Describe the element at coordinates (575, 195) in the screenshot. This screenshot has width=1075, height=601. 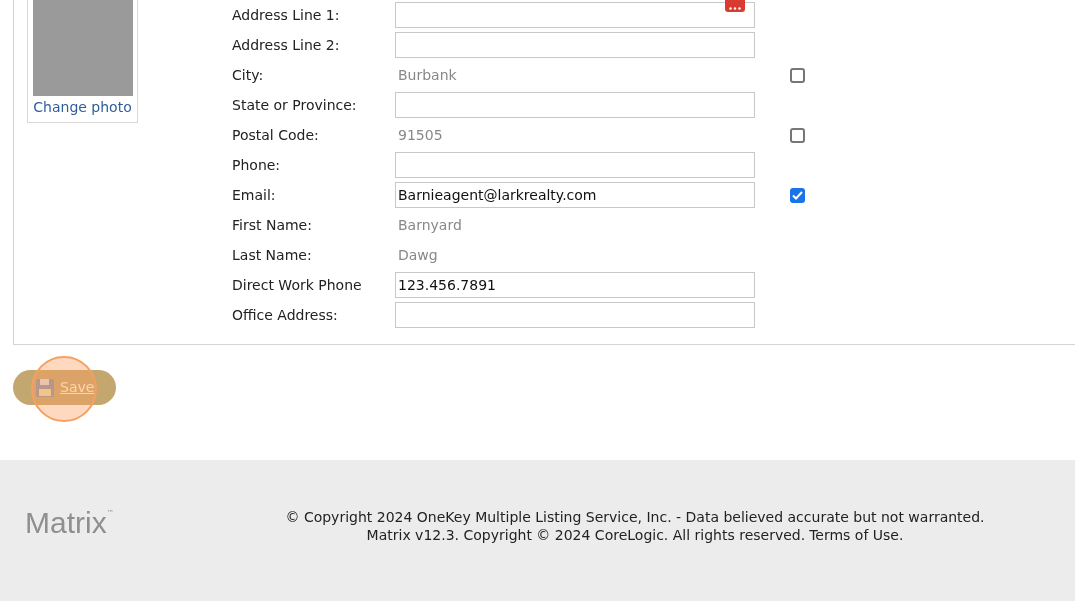
I see `input-field: Barnieagent@larkrealty.com` at that location.